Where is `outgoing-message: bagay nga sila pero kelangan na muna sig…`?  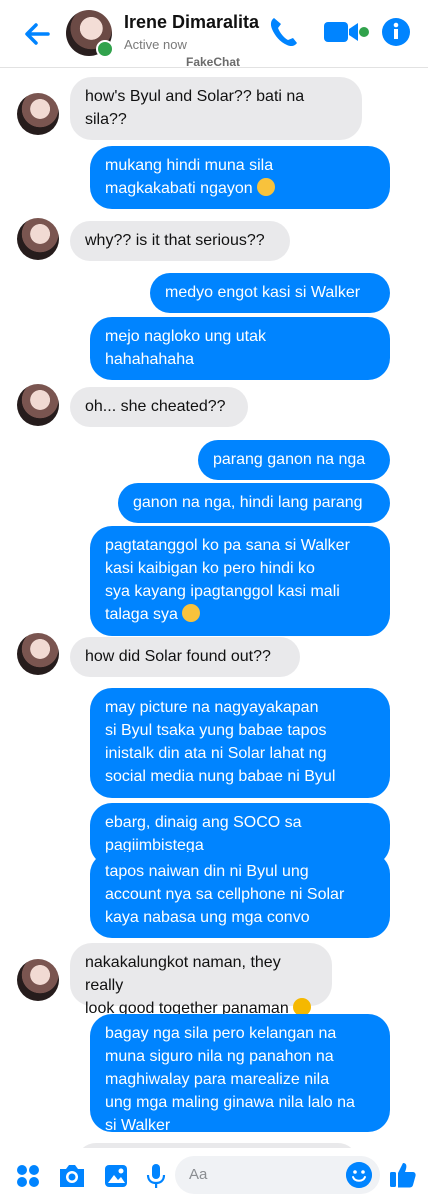 outgoing-message: bagay nga sila pero kelangan na muna sig… is located at coordinates (240, 1074).